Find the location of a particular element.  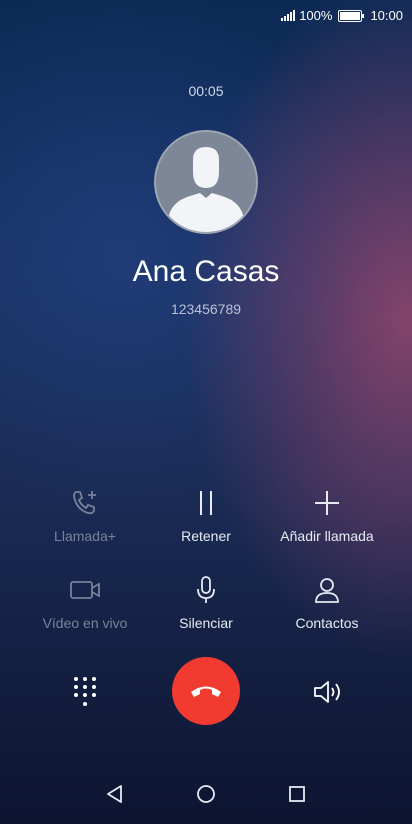

add-call-icon is located at coordinates (84, 503).